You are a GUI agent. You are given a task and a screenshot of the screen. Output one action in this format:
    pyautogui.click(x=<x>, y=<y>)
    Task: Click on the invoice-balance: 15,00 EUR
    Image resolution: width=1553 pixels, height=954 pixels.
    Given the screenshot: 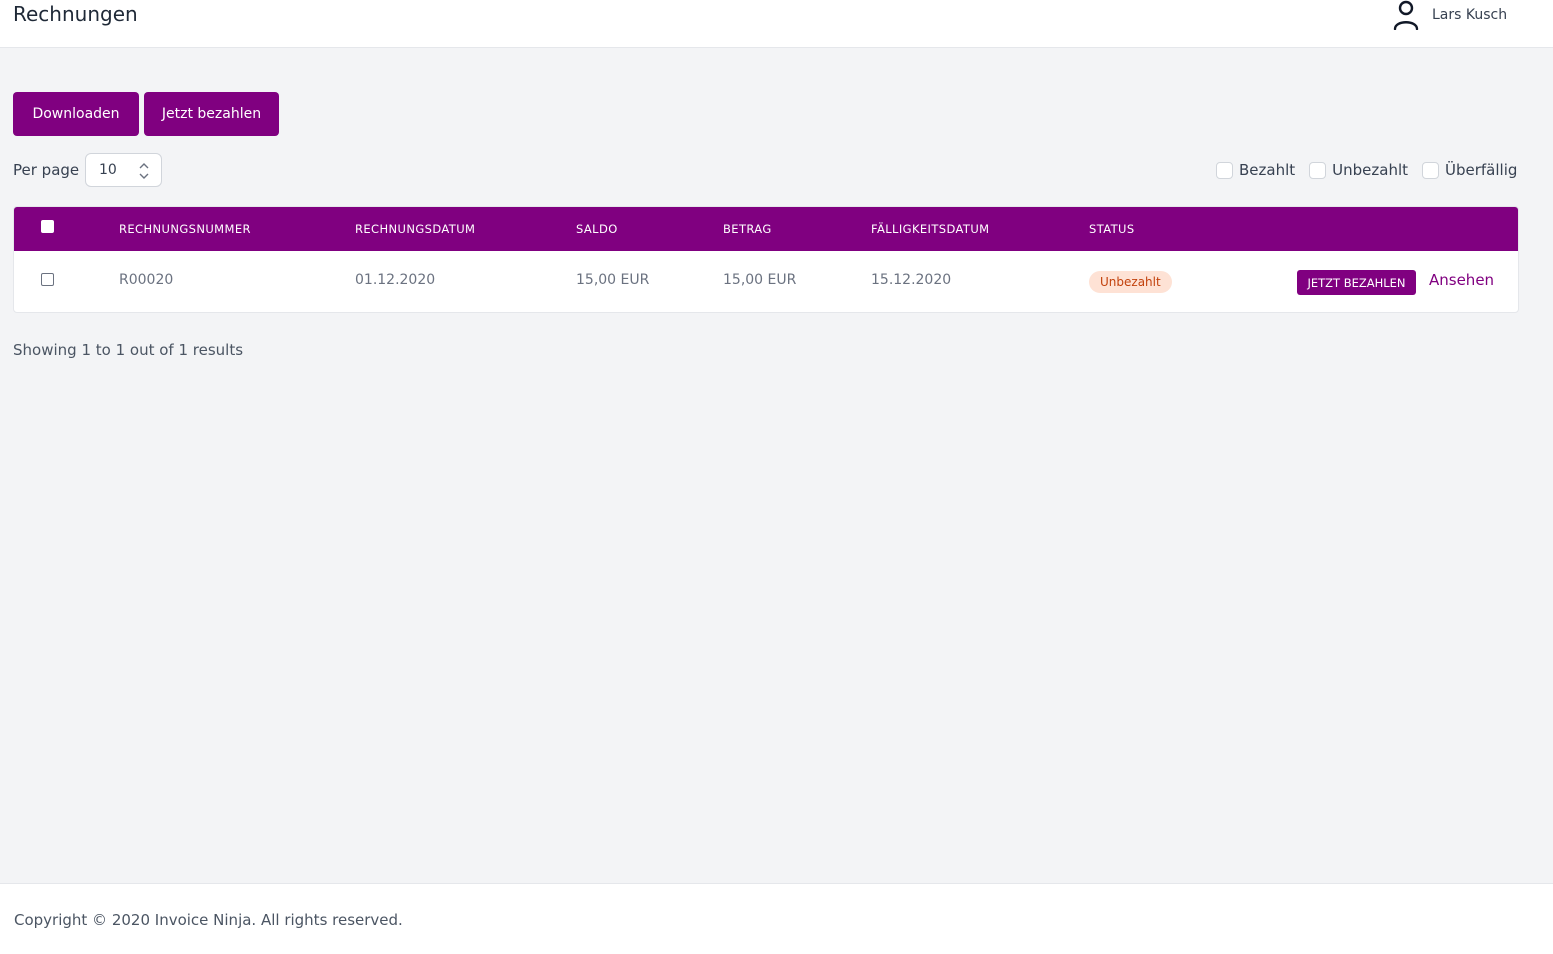 What is the action you would take?
    pyautogui.click(x=613, y=280)
    